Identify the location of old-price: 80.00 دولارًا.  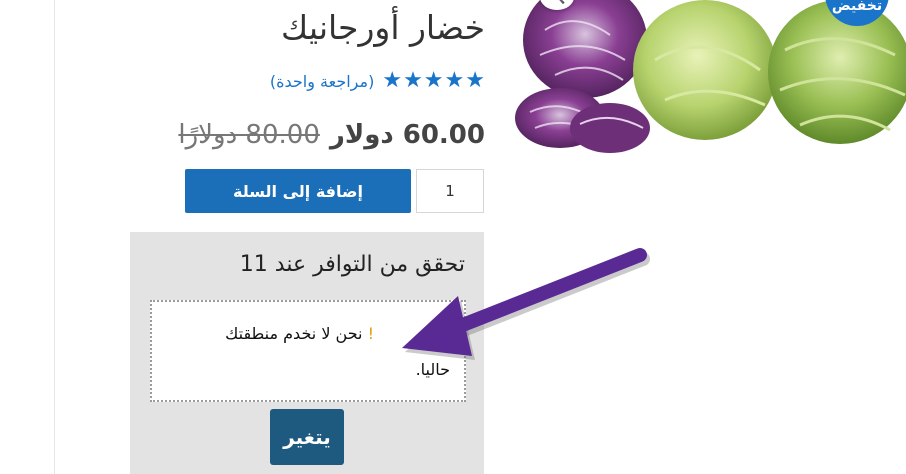
(249, 135).